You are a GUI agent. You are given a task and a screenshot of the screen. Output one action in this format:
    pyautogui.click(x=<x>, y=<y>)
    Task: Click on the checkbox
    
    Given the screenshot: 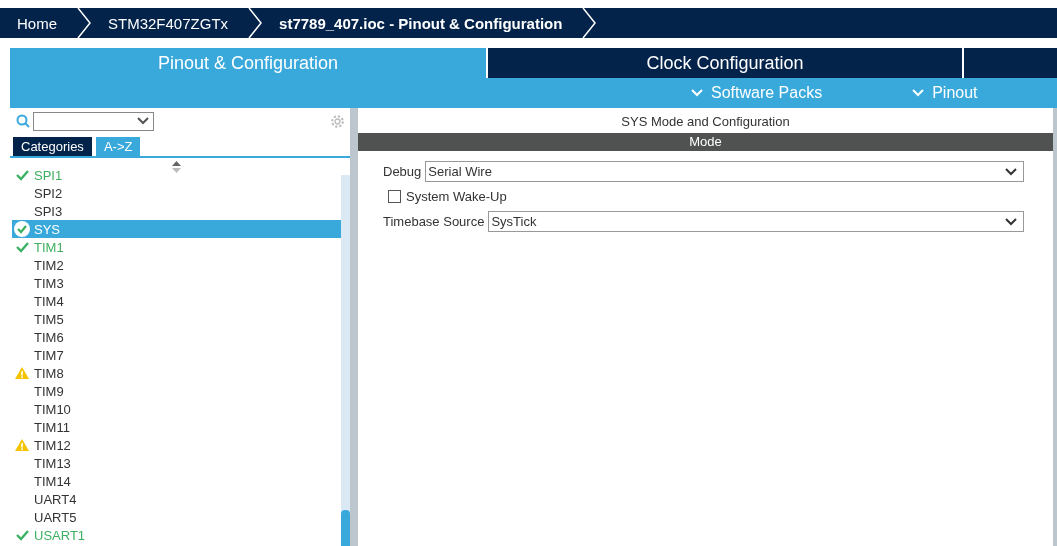 What is the action you would take?
    pyautogui.click(x=394, y=196)
    